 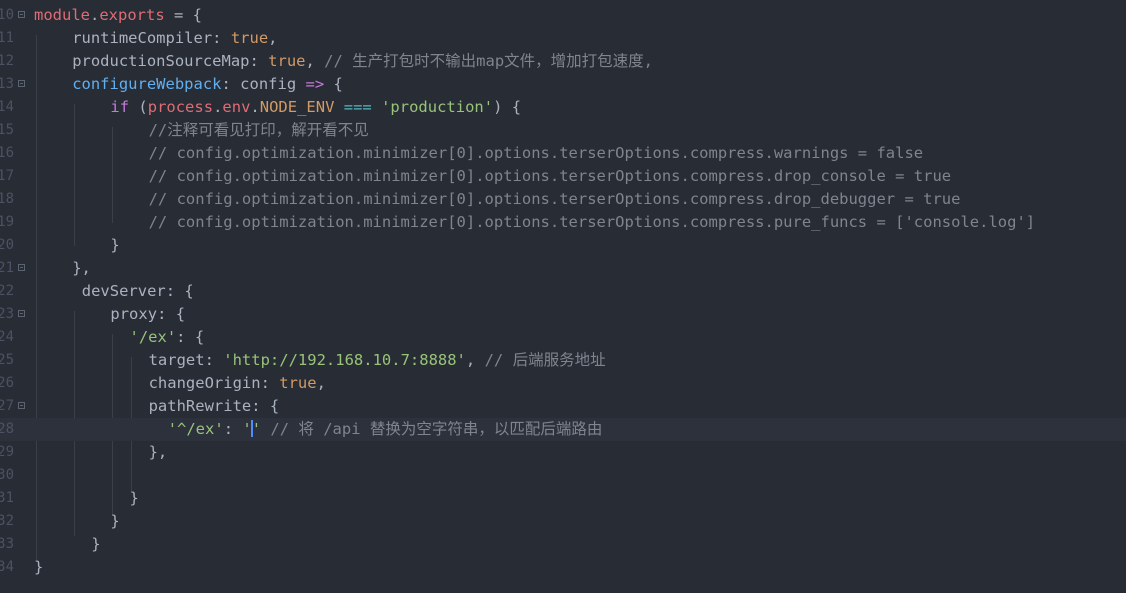 What do you see at coordinates (563, 314) in the screenshot?
I see `code-line: 23 proxy: {` at bounding box center [563, 314].